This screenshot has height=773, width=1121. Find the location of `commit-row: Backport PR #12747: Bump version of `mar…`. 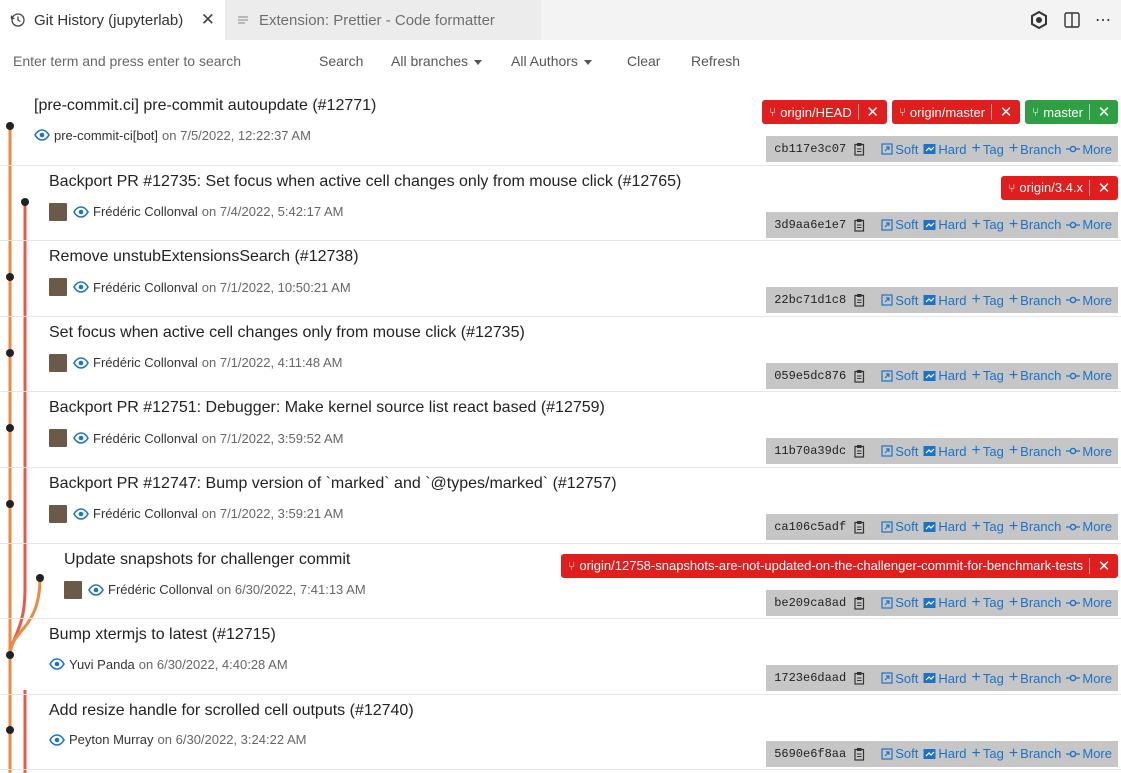

commit-row: Backport PR #12747: Bump version of `mar… is located at coordinates (560, 506).